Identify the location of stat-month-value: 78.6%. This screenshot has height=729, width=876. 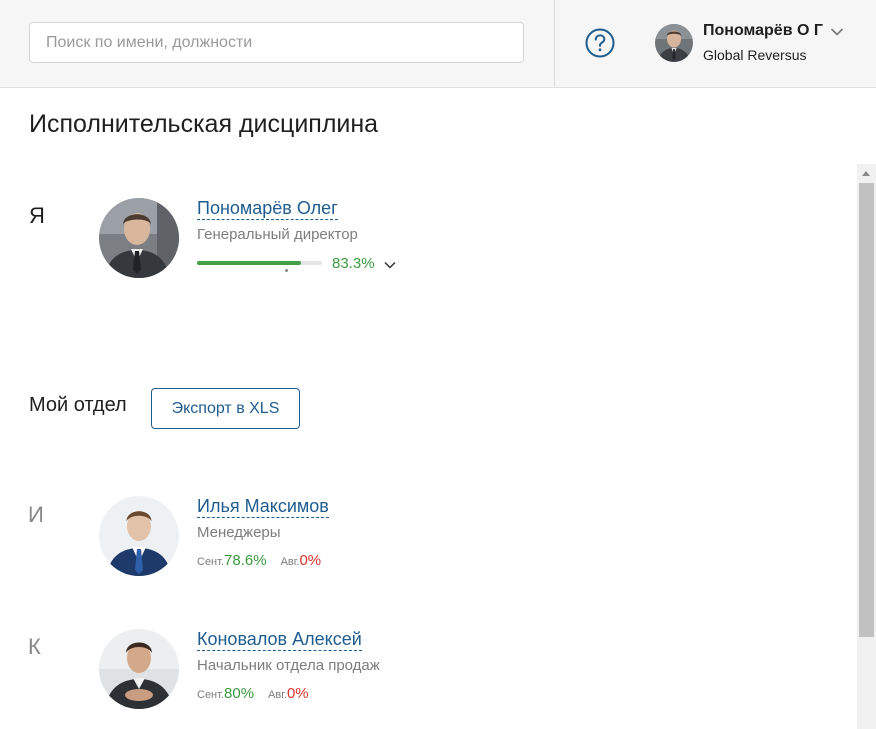
(245, 560).